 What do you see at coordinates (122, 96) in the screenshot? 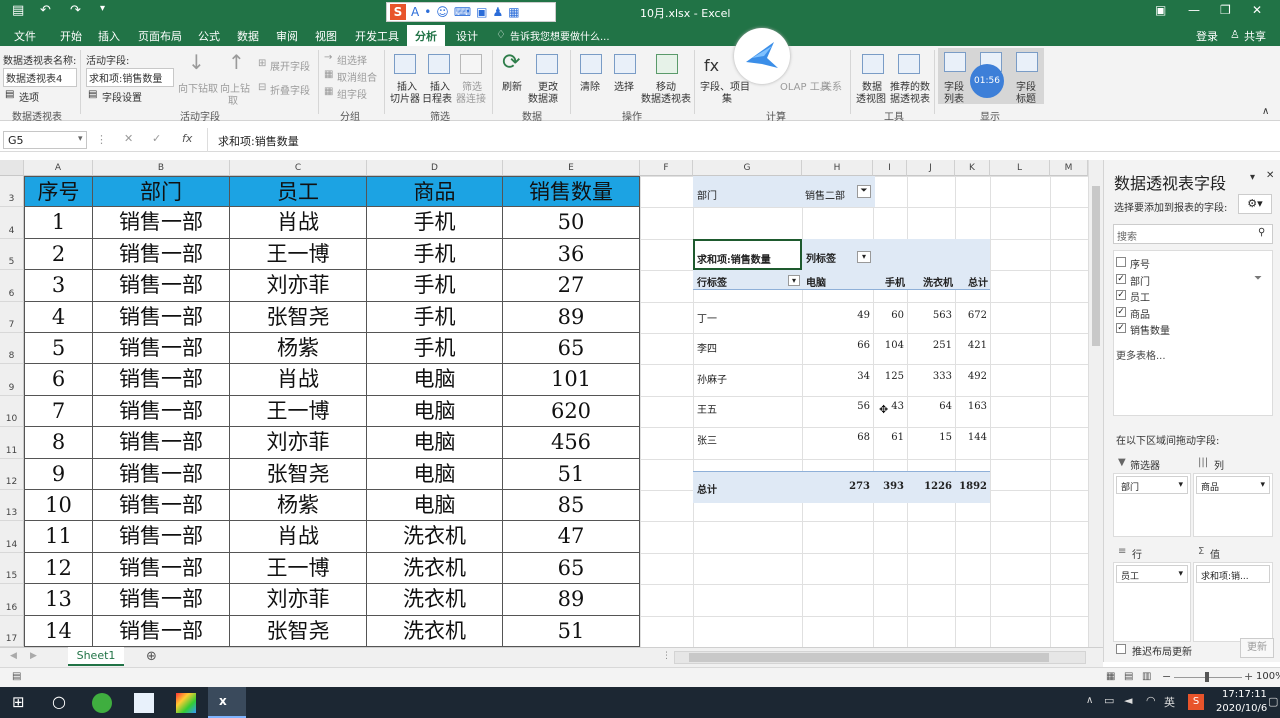
I see `field-settings-button: 字段设置` at bounding box center [122, 96].